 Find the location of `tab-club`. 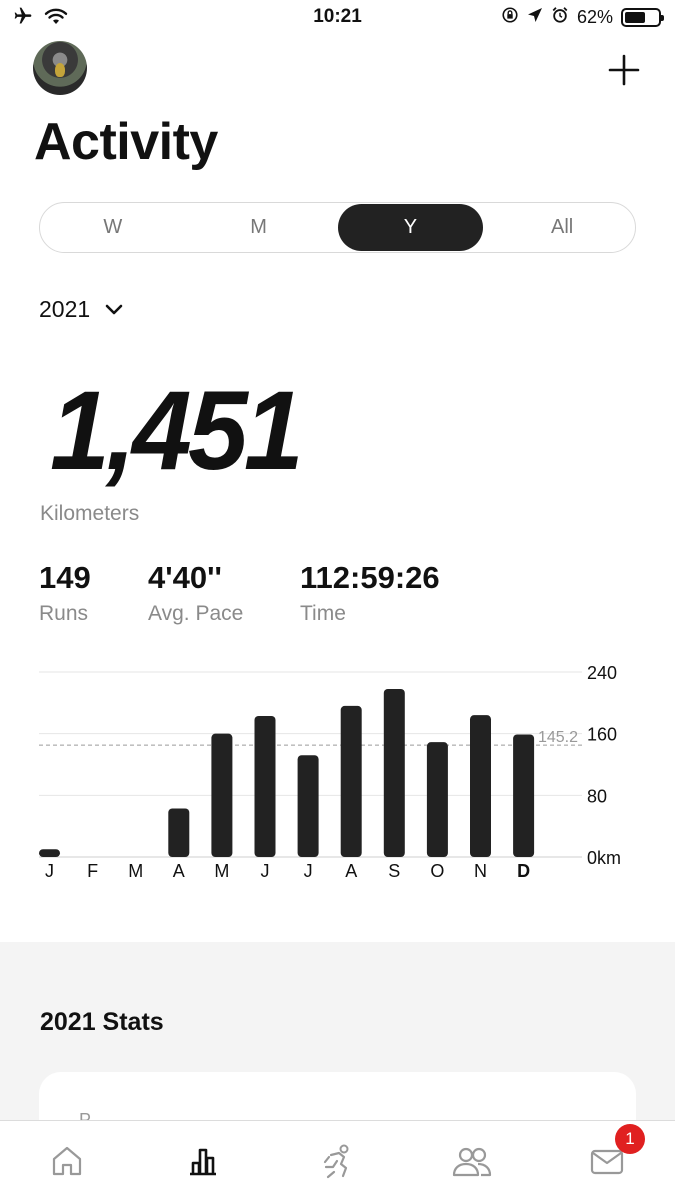

tab-club is located at coordinates (472, 1161).